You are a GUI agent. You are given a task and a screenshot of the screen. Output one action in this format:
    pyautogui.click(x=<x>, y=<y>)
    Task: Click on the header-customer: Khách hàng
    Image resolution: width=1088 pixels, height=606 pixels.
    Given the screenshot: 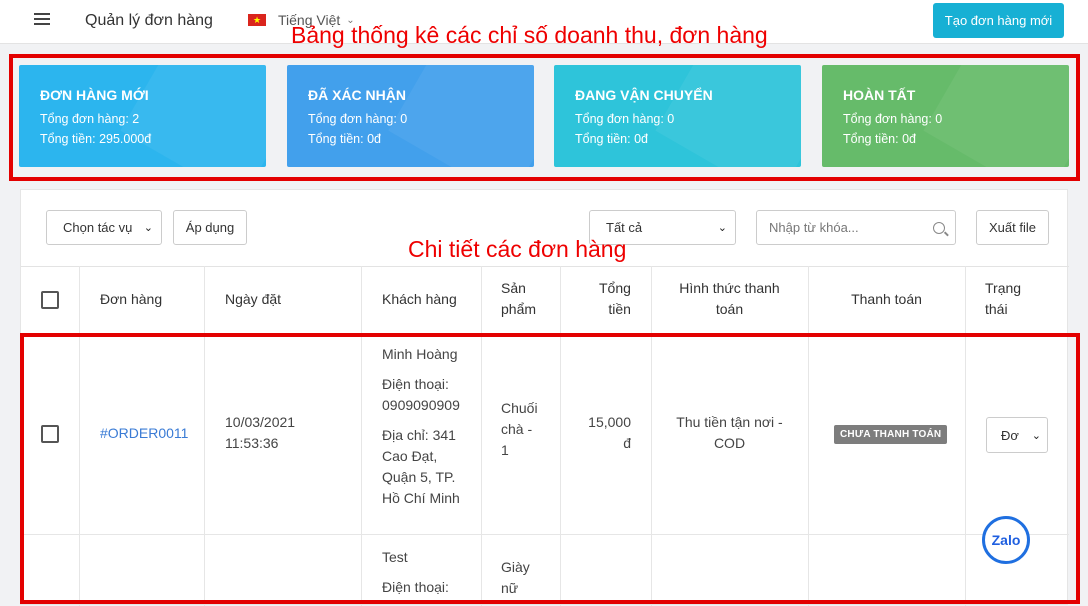 What is the action you would take?
    pyautogui.click(x=419, y=299)
    